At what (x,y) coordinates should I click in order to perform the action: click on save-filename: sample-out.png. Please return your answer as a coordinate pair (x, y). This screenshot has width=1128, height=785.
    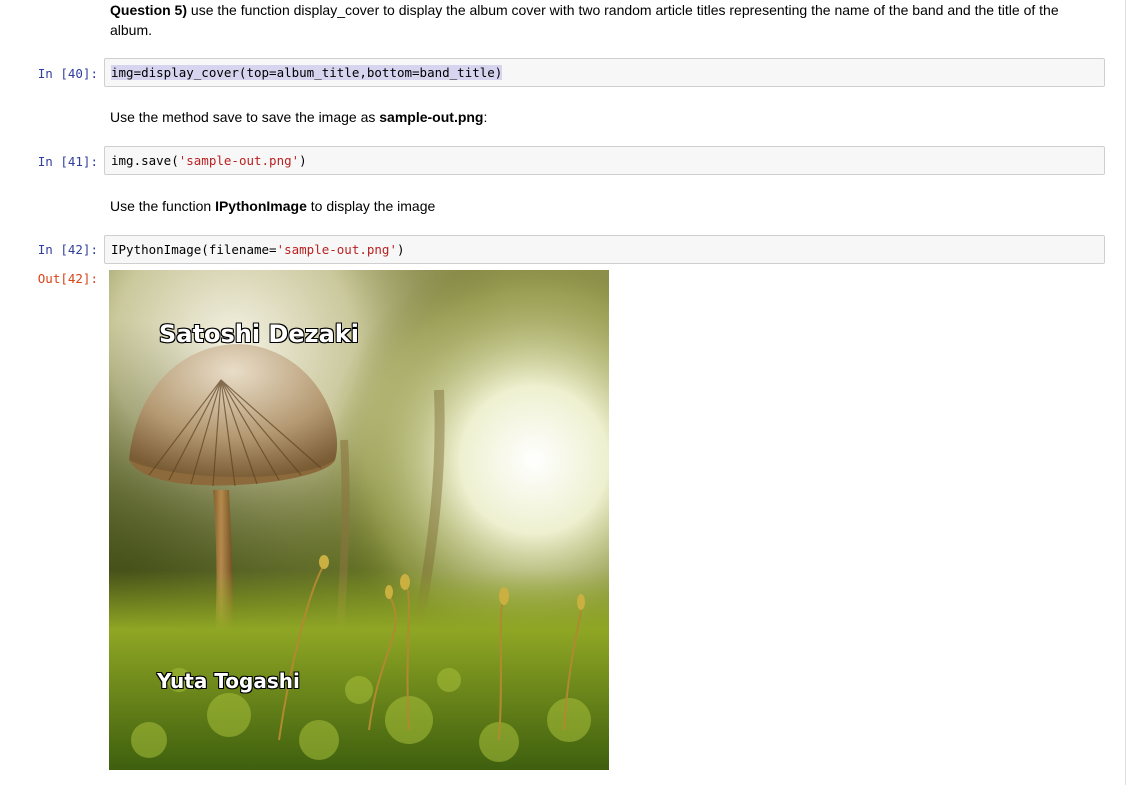
    Looking at the image, I should click on (431, 117).